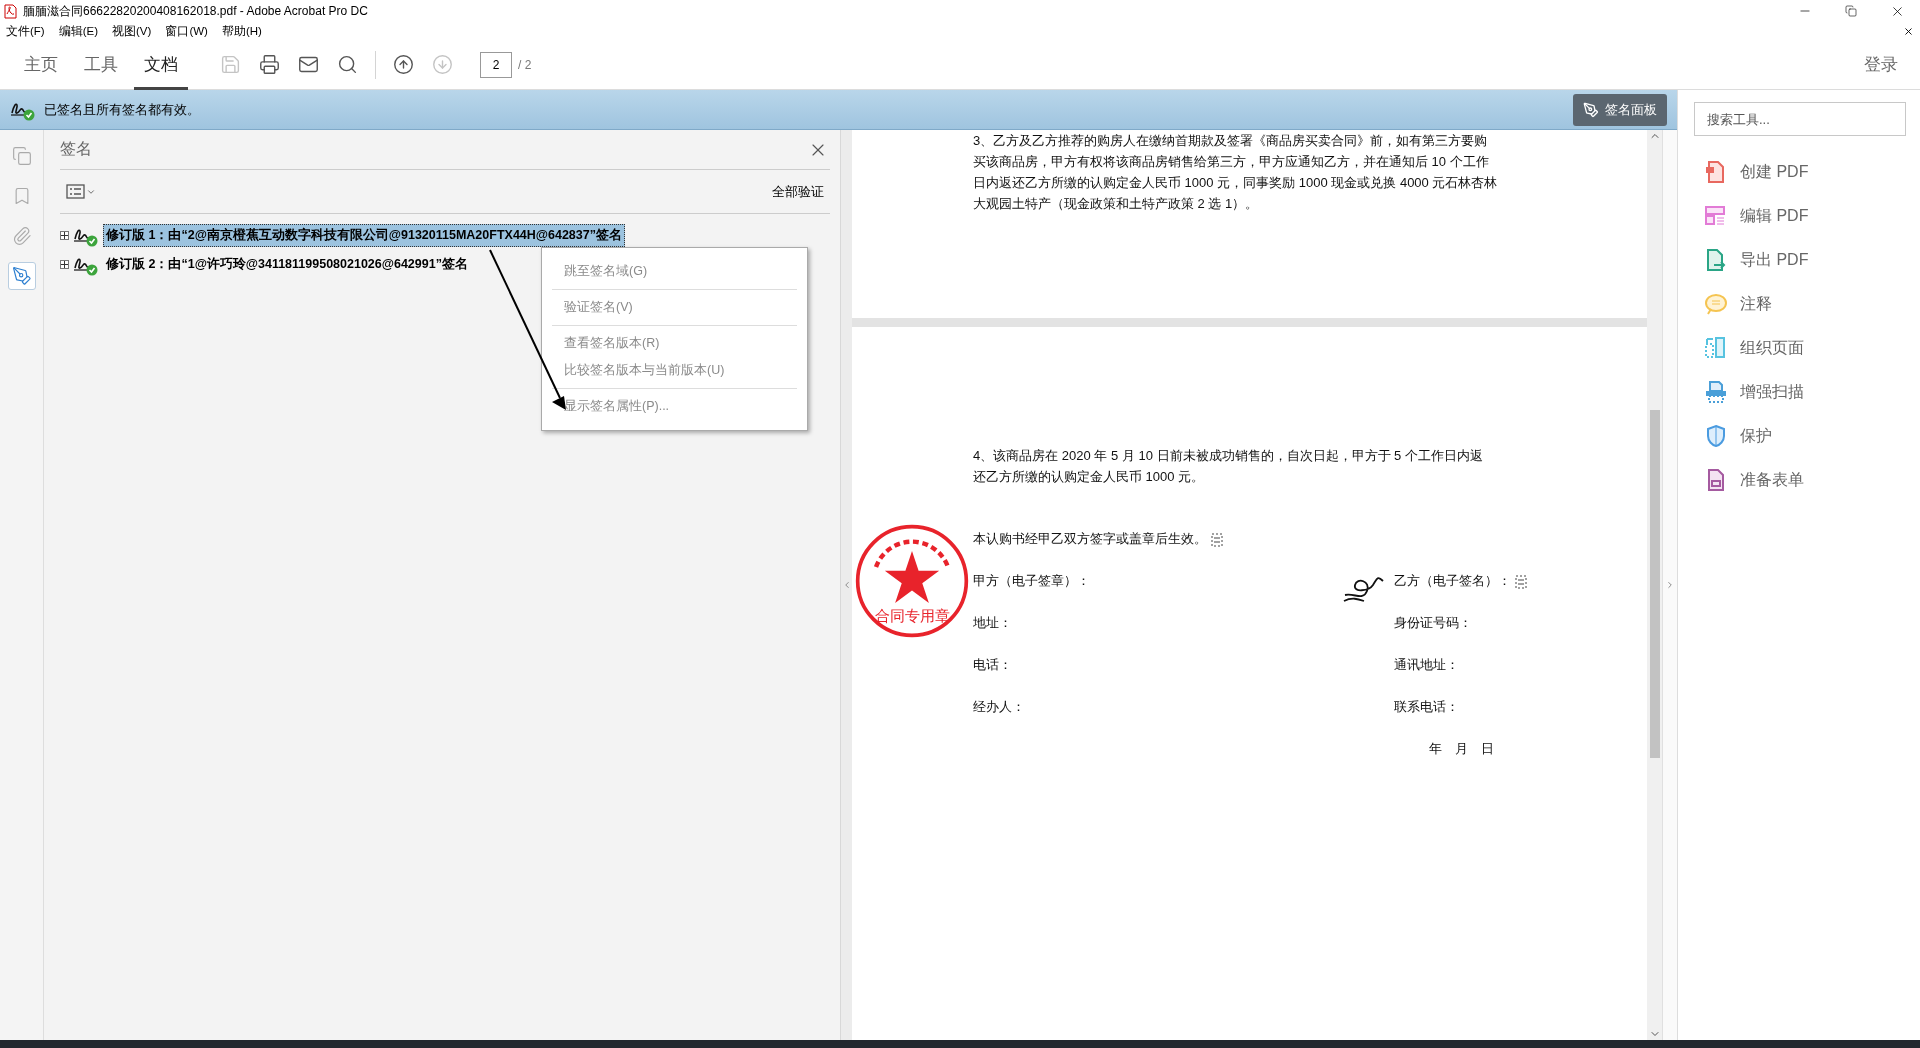  I want to click on tool-item: 导出 PDF, so click(1805, 260).